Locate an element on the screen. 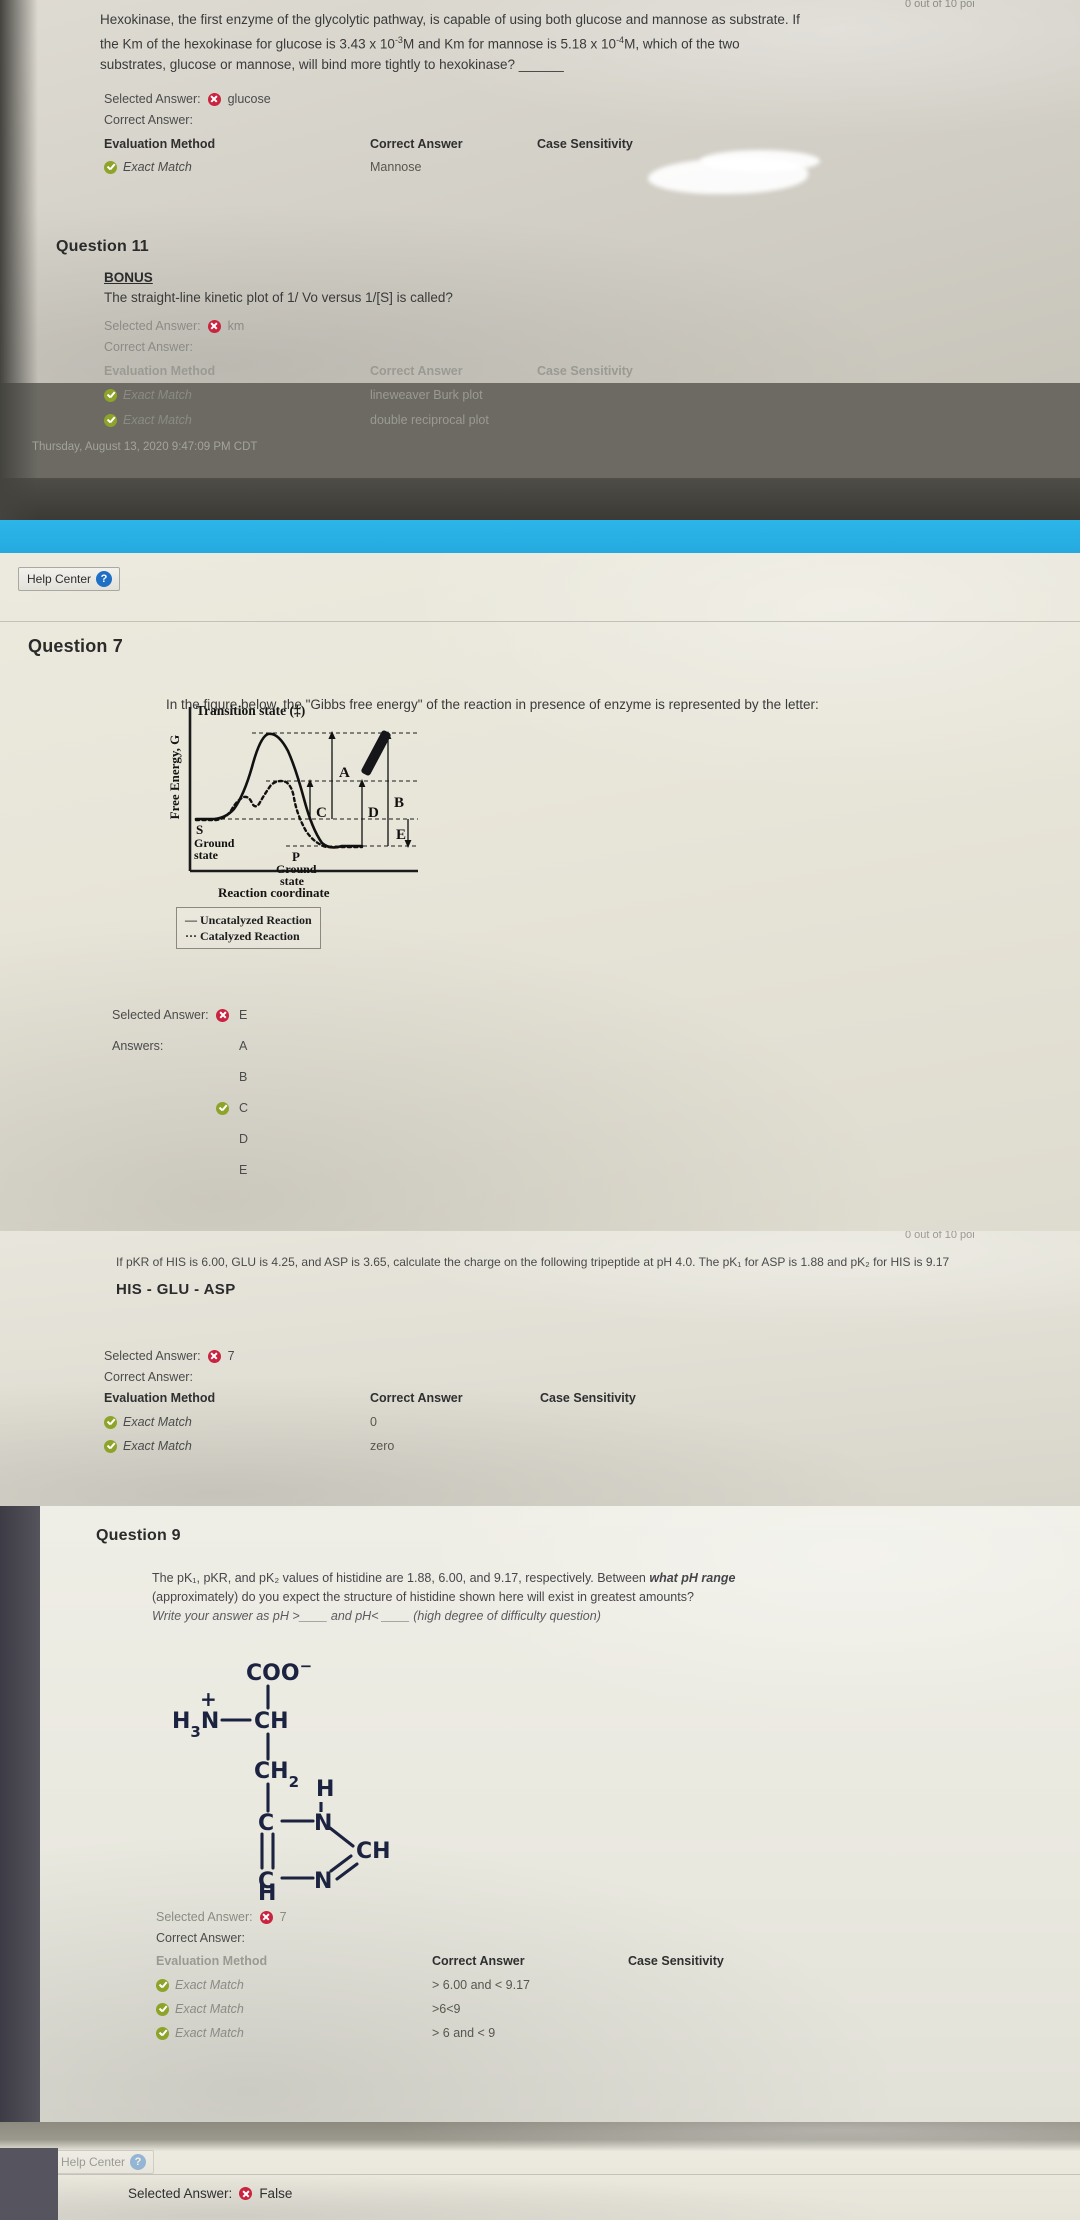 This screenshot has height=2220, width=1080. header-divider is located at coordinates (540, 621).